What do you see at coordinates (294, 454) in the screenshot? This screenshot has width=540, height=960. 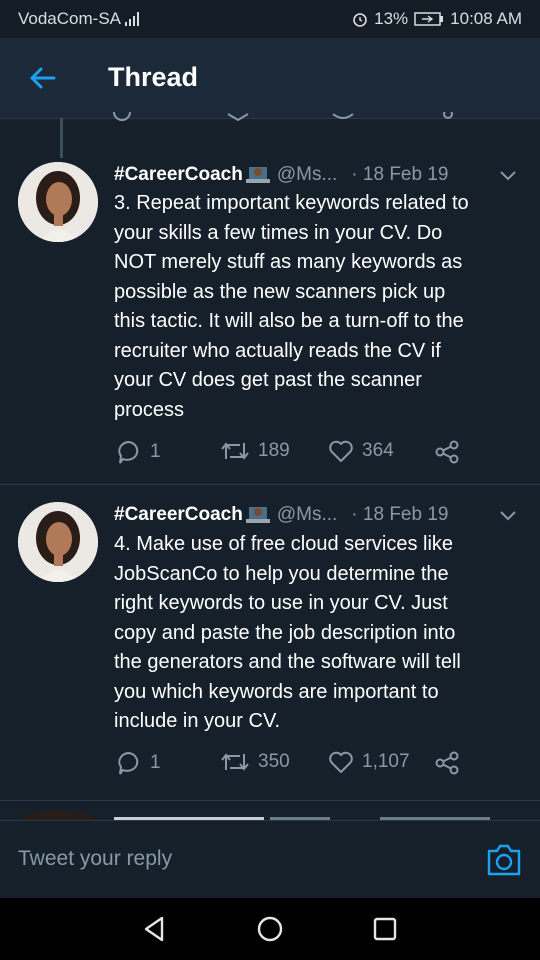 I see `tweet-actions: 1 189 364` at bounding box center [294, 454].